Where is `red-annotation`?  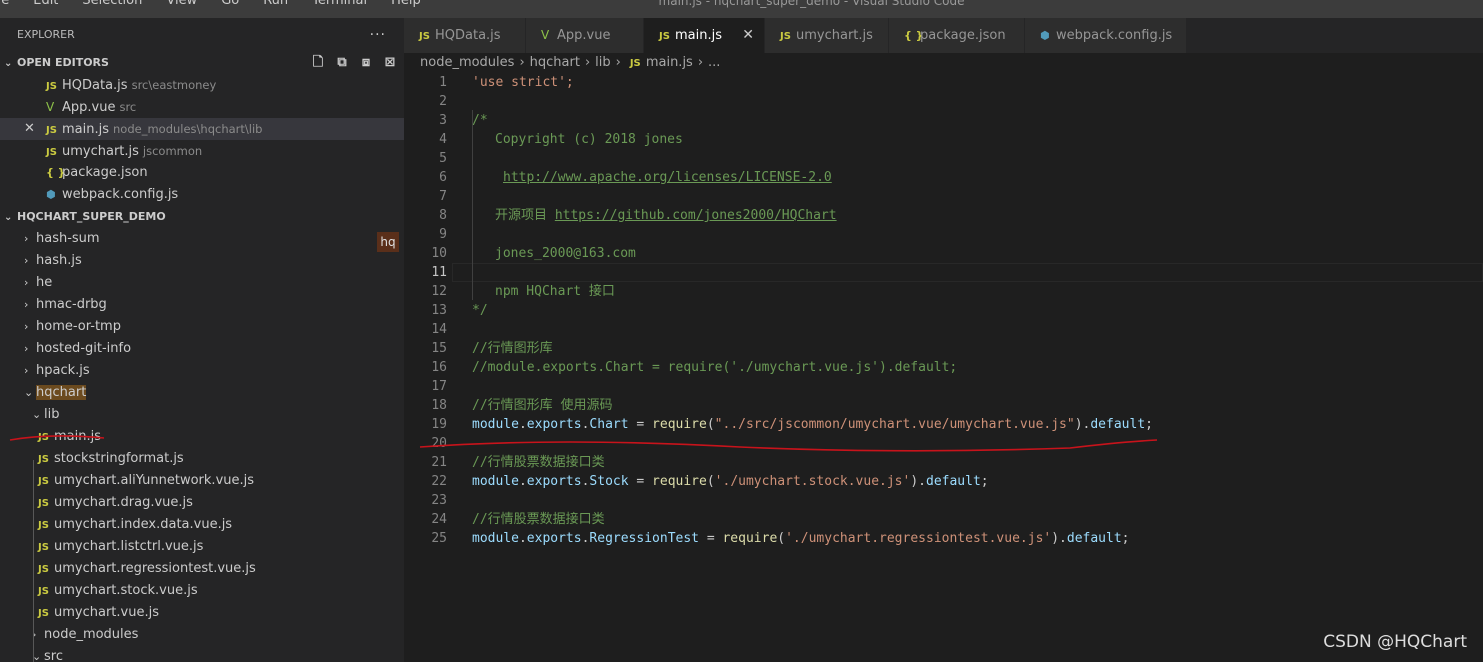 red-annotation is located at coordinates (583, 443).